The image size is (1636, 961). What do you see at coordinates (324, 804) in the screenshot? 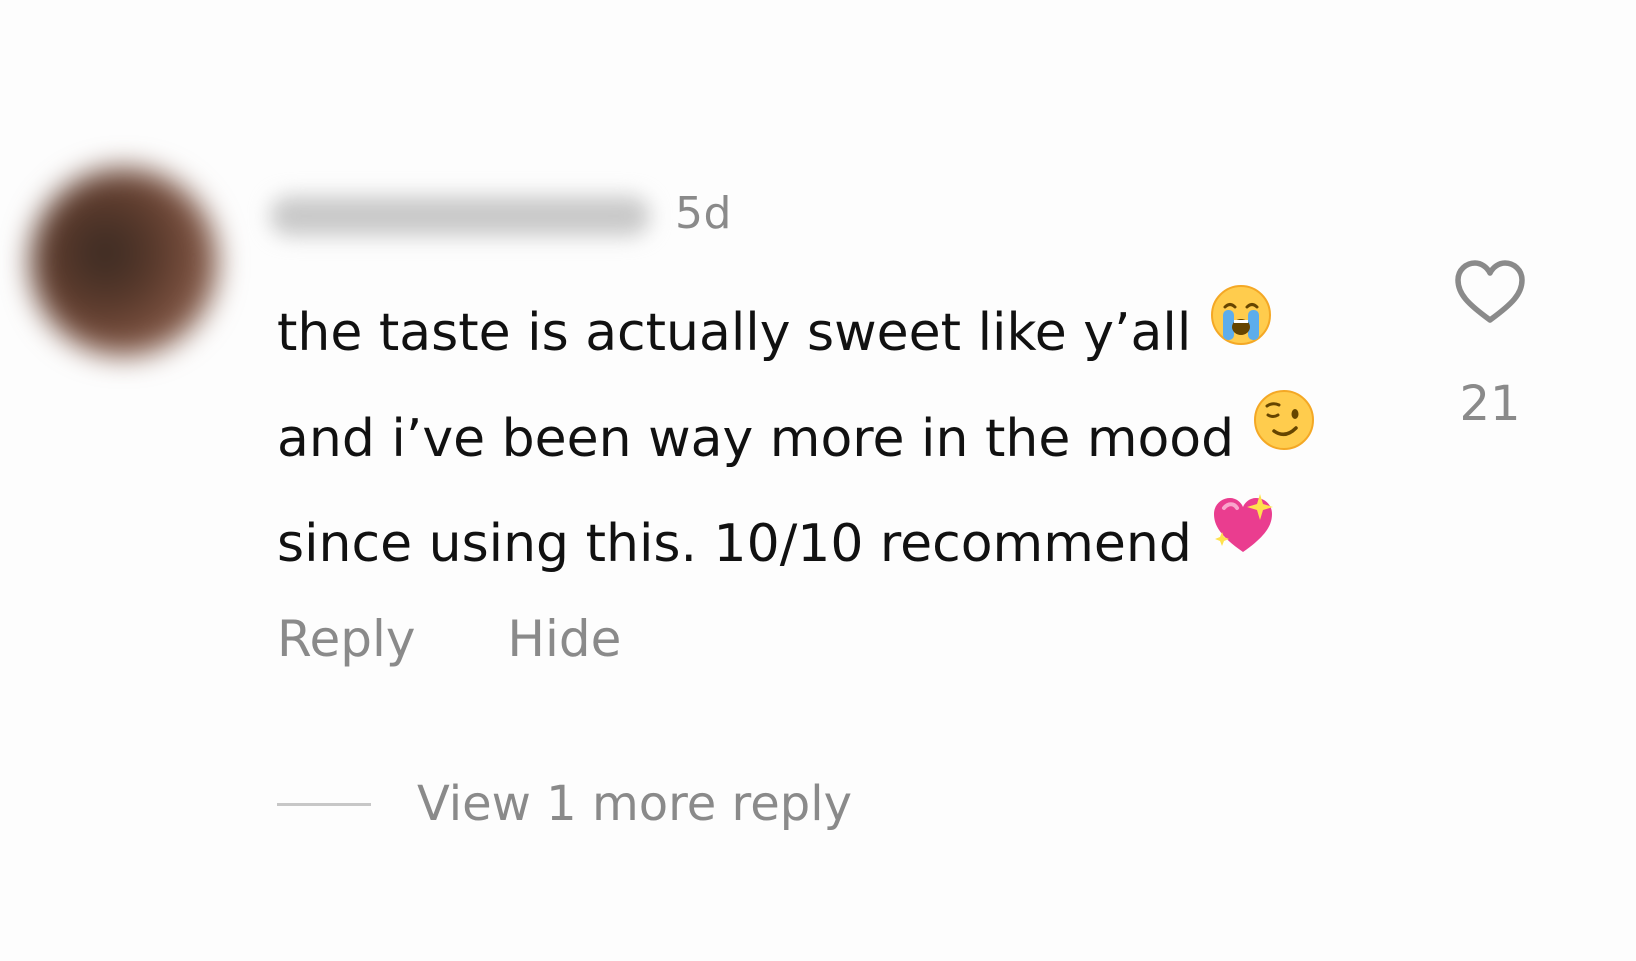
I see `divider-line` at bounding box center [324, 804].